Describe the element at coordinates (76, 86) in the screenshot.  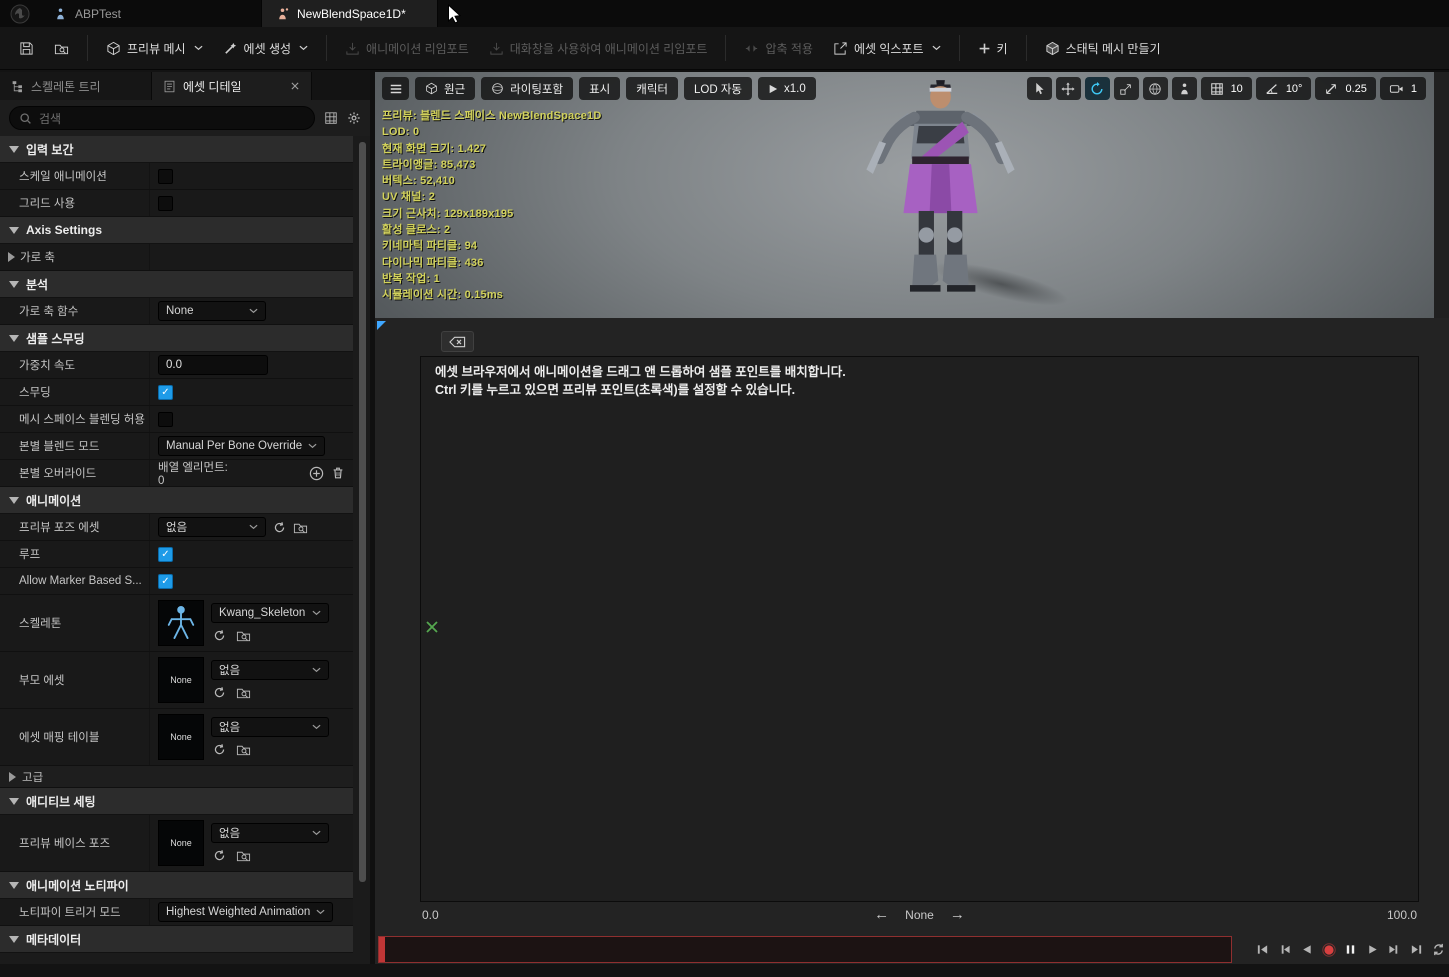
I see `panel-tab-0: 스켈레톤 트리` at that location.